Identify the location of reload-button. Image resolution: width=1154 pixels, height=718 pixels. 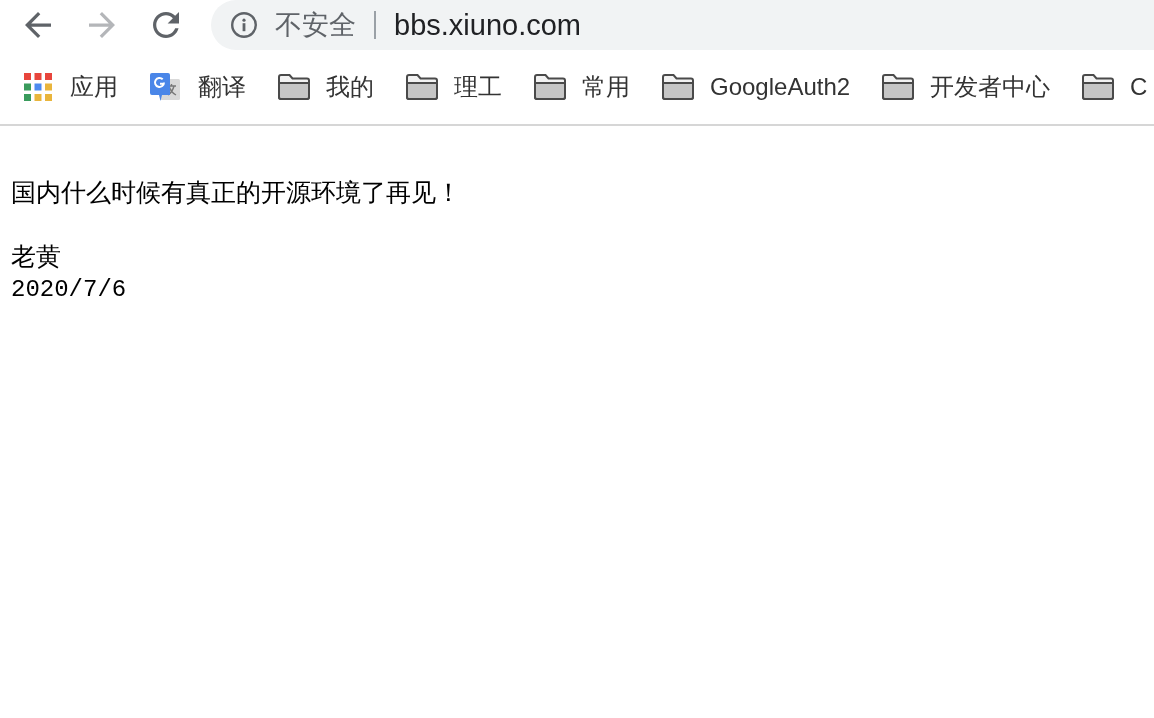
(166, 25).